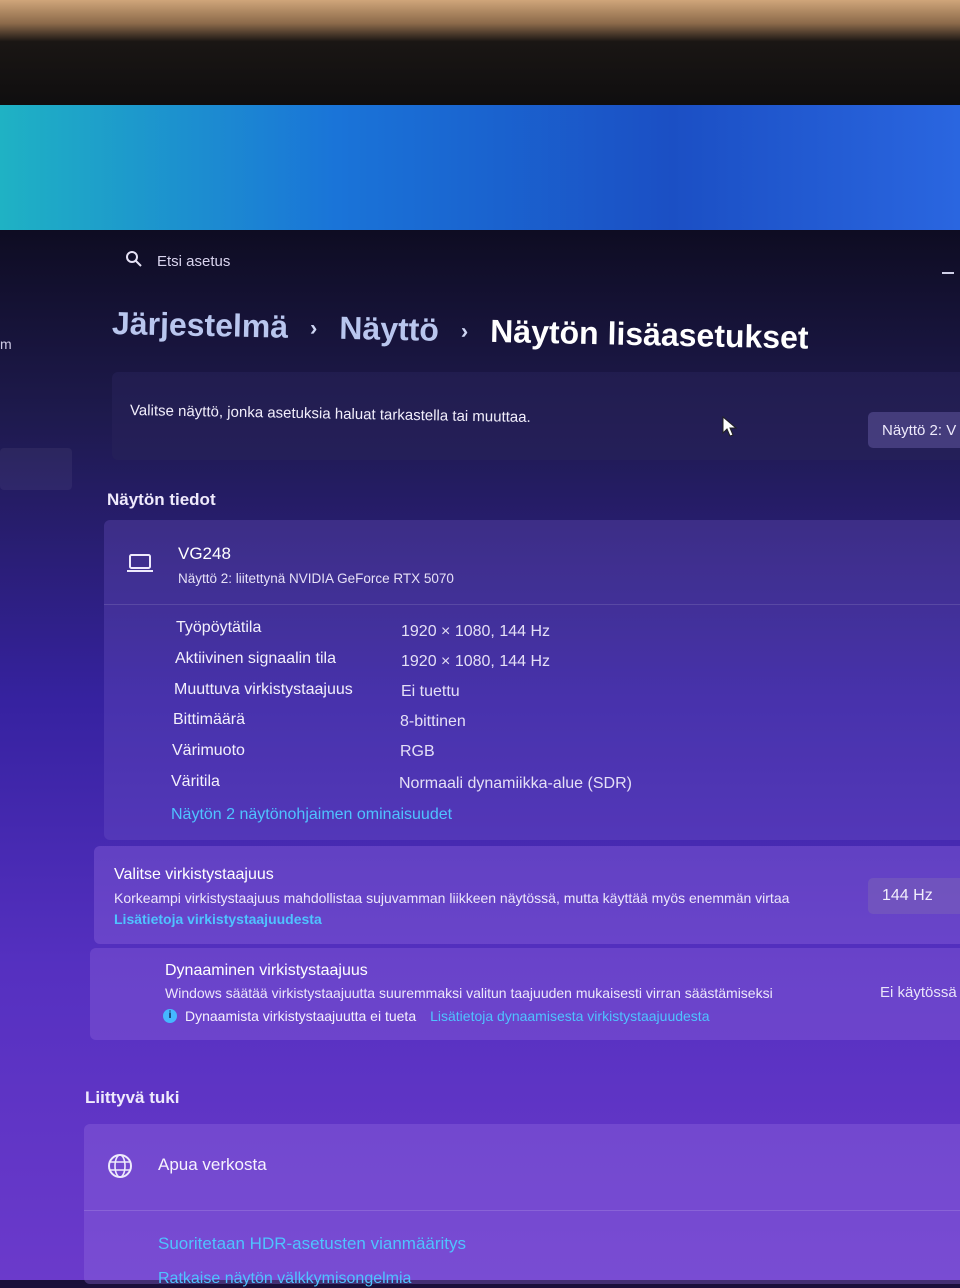  I want to click on desktop-wallpaper, so click(480, 170).